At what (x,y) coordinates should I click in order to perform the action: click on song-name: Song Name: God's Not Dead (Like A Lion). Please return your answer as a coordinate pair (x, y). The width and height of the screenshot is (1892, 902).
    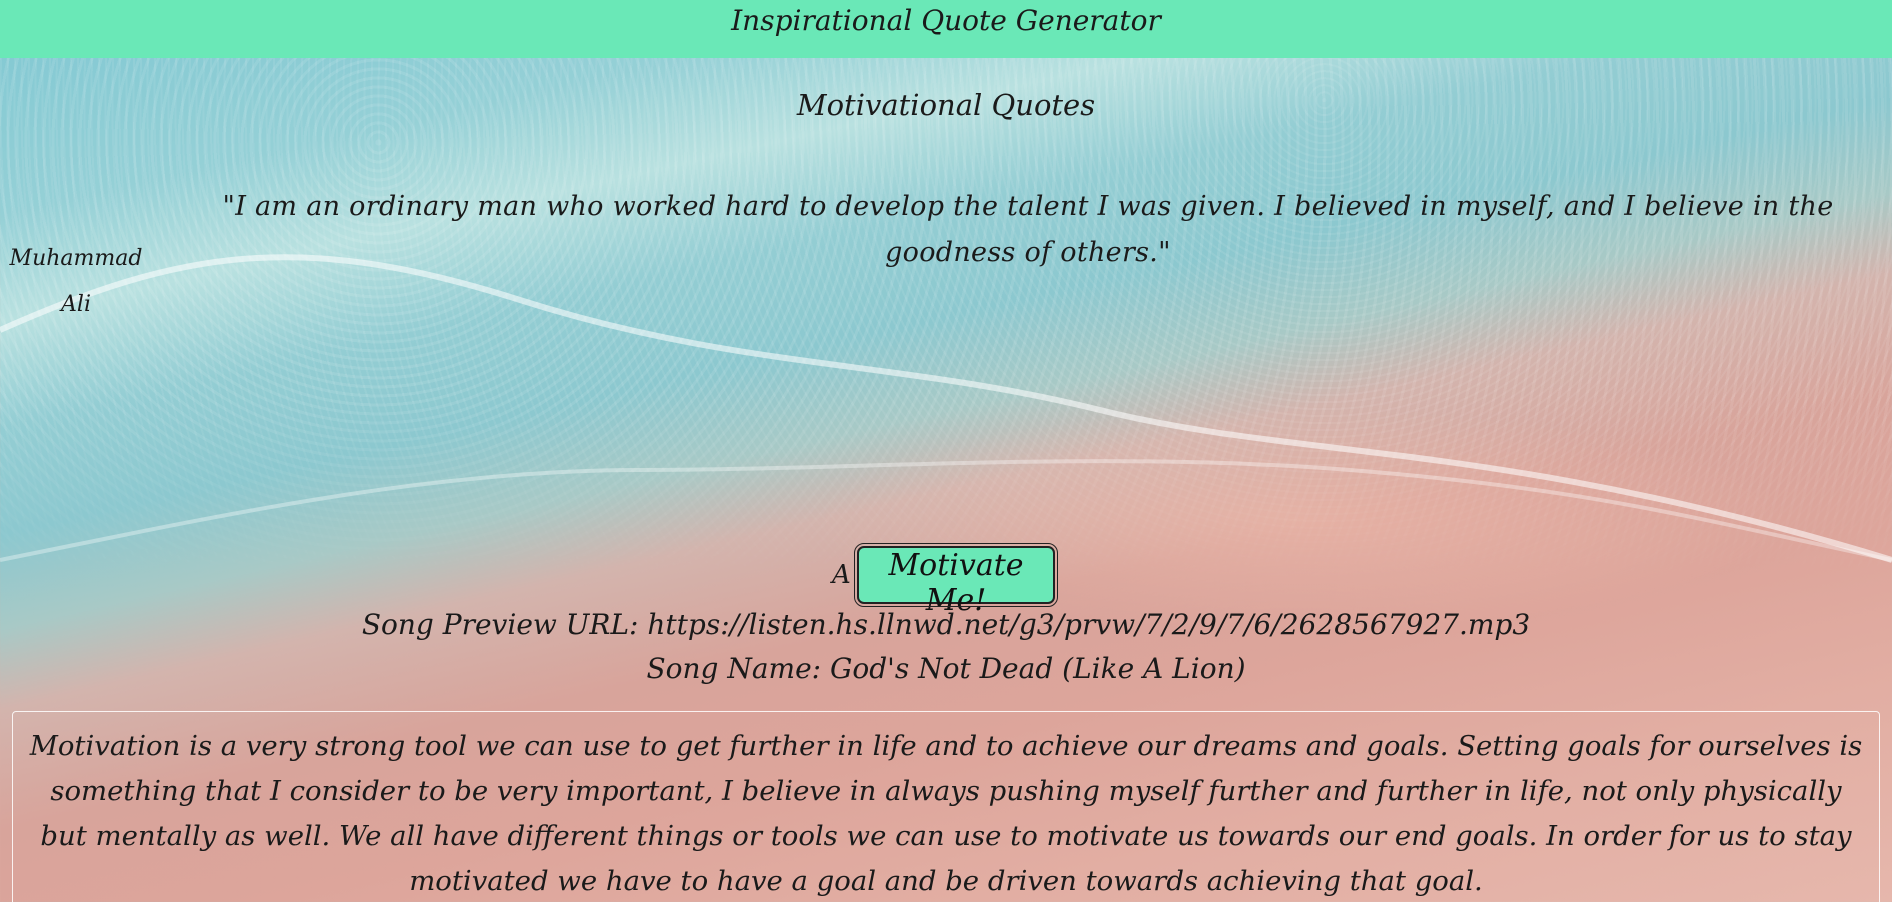
    Looking at the image, I should click on (946, 668).